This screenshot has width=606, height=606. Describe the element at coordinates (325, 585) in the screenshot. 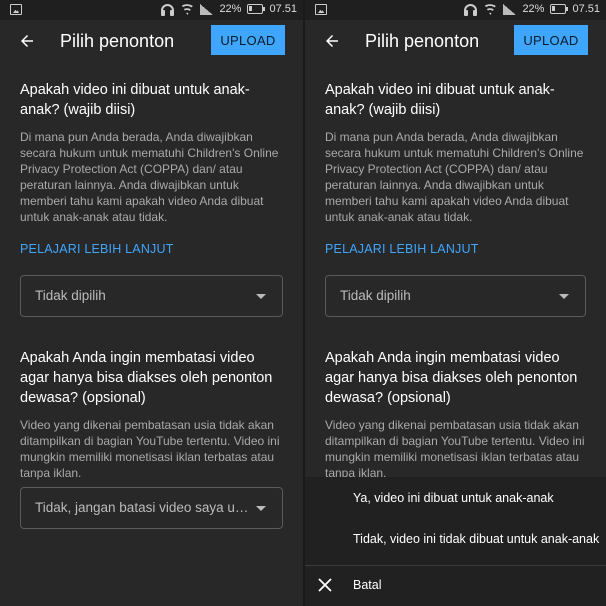

I see `close-icon` at that location.